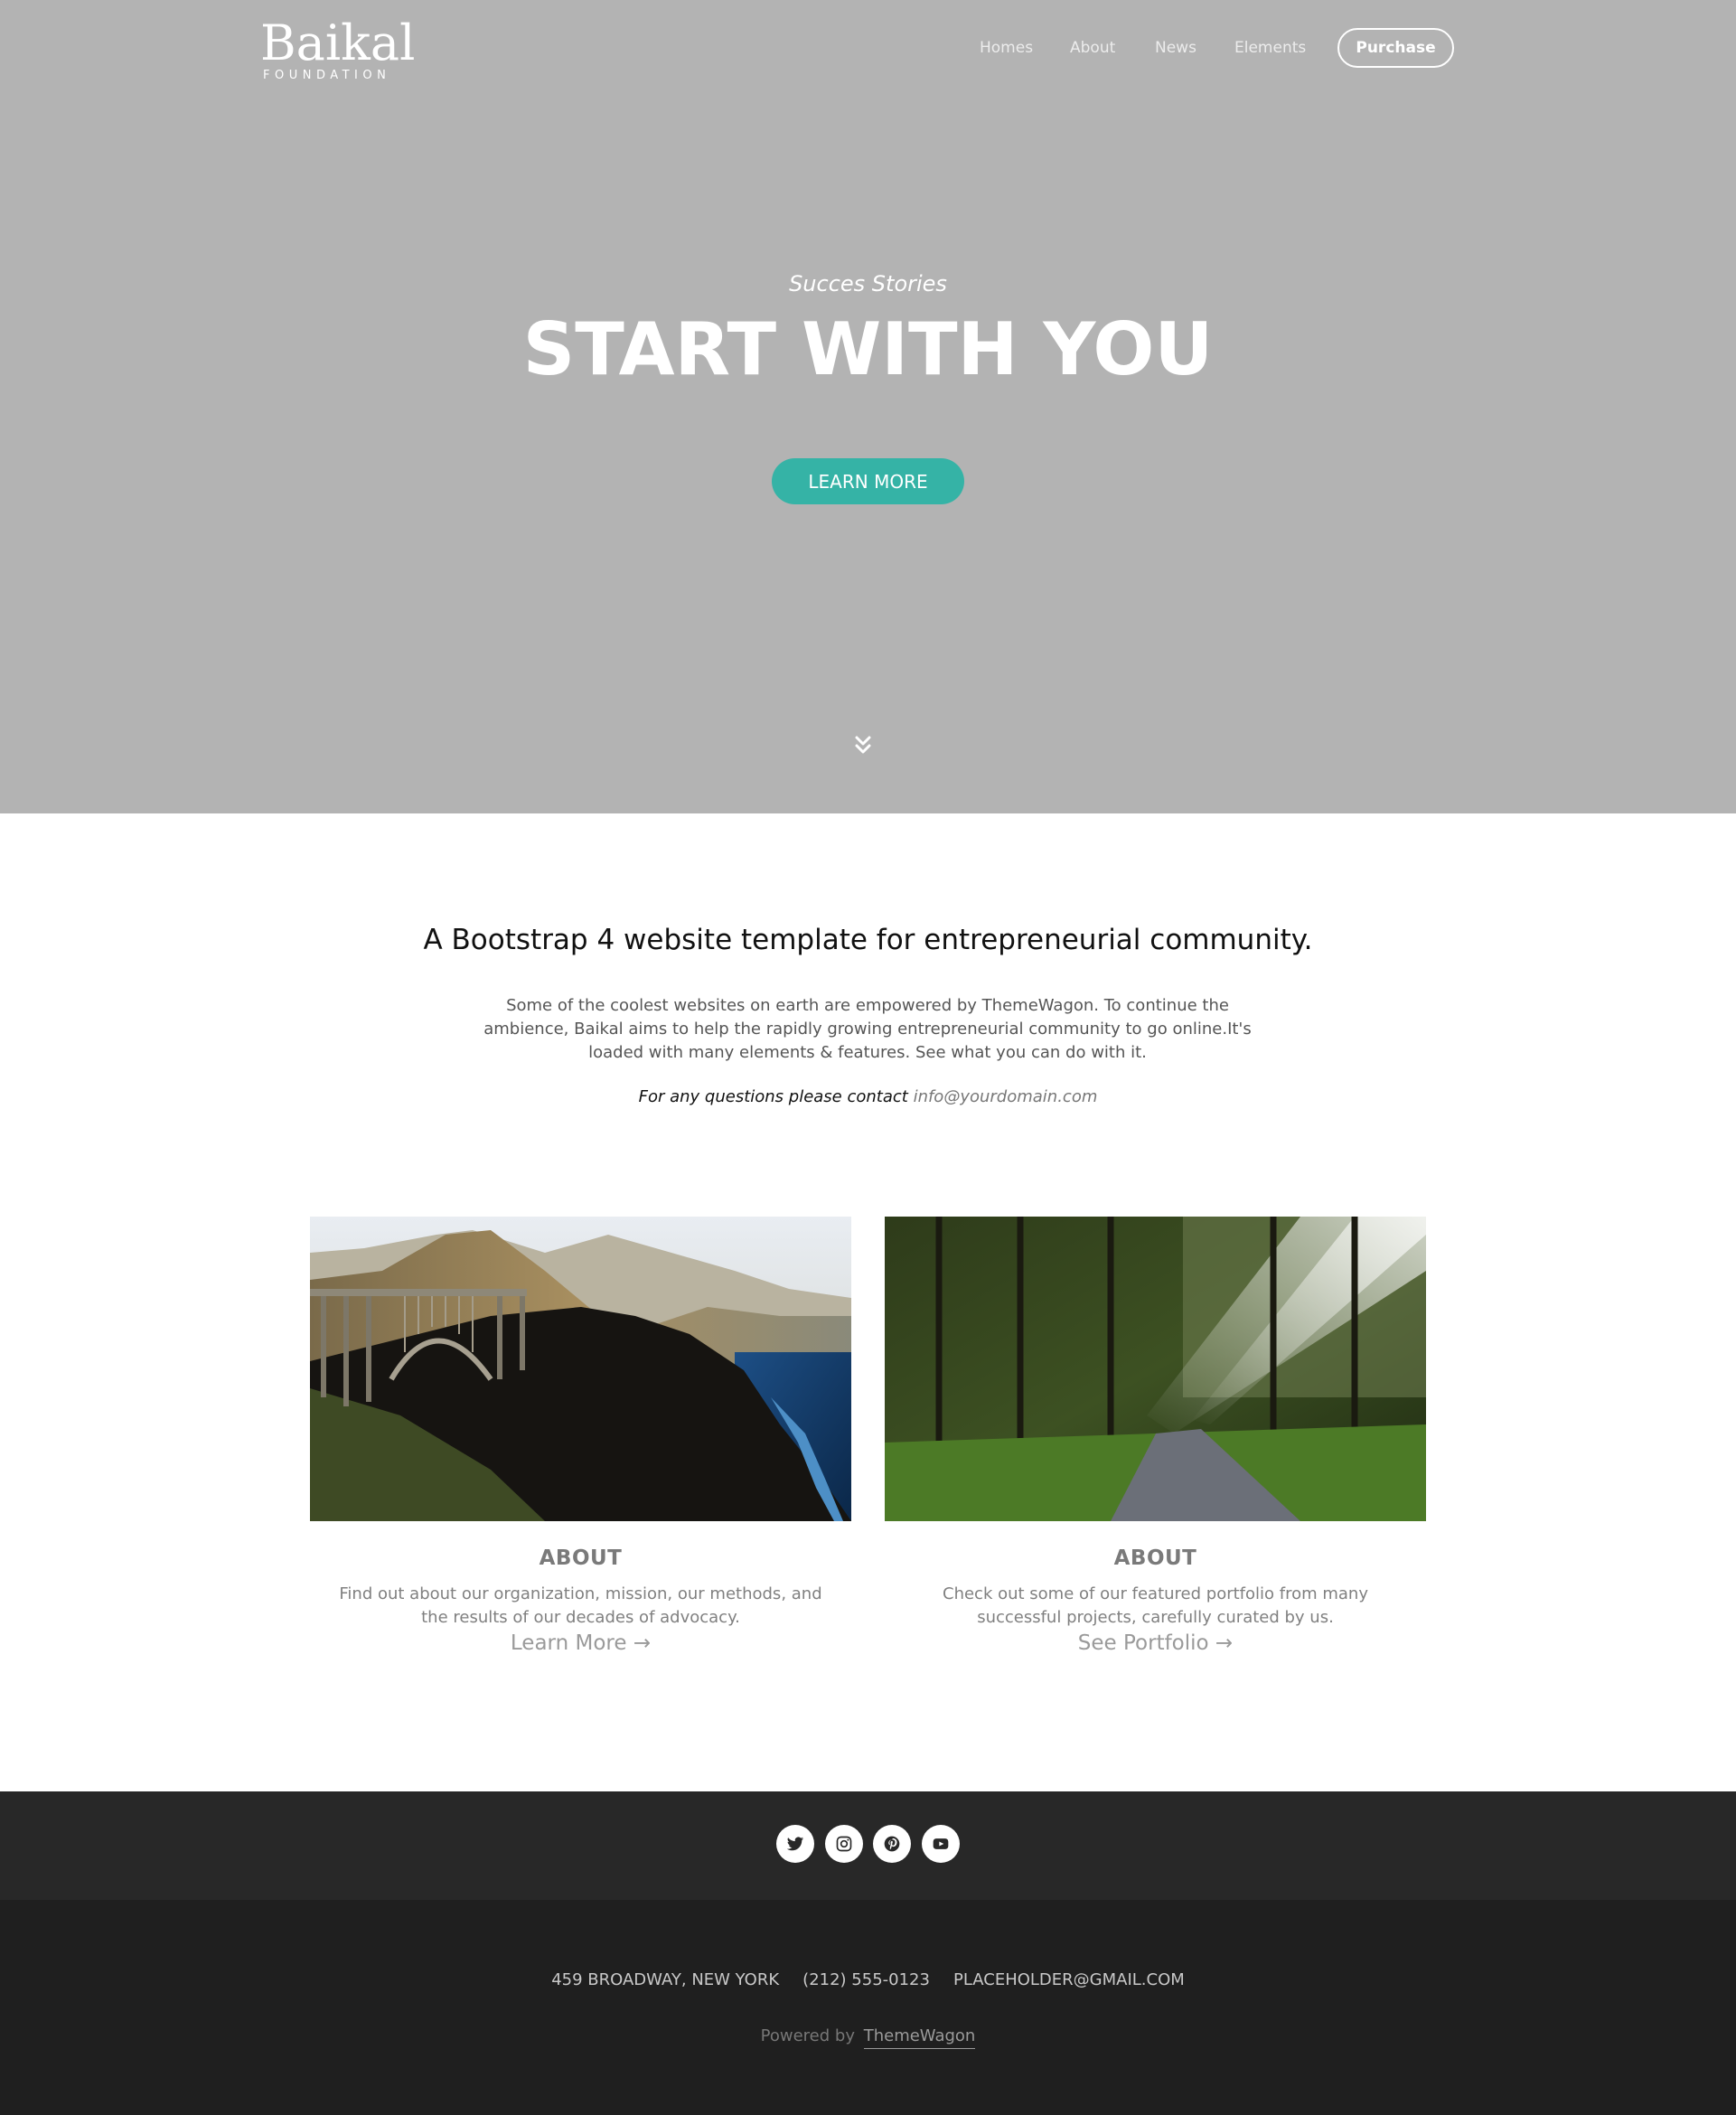  What do you see at coordinates (920, 2038) in the screenshot?
I see `themewagon-link: ThemeWagon` at bounding box center [920, 2038].